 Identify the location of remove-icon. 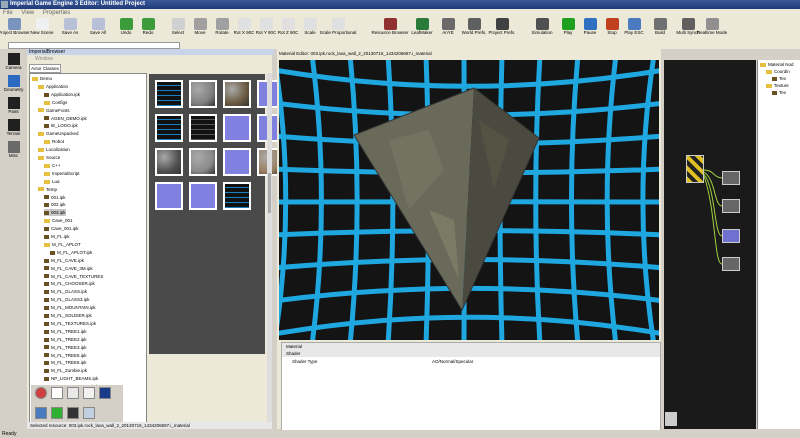
(41, 393).